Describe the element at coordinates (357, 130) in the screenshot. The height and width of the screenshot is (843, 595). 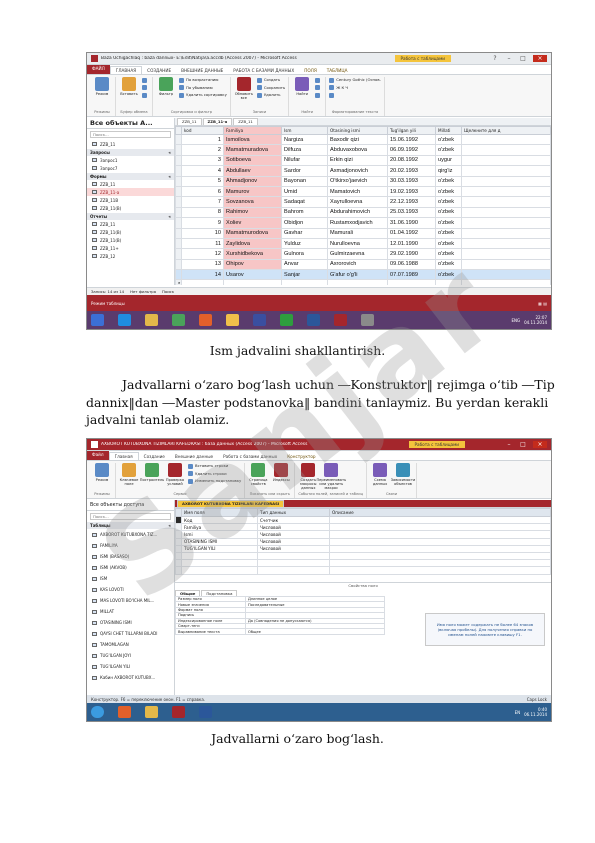
I see `column-header: Otasining ismi` at that location.